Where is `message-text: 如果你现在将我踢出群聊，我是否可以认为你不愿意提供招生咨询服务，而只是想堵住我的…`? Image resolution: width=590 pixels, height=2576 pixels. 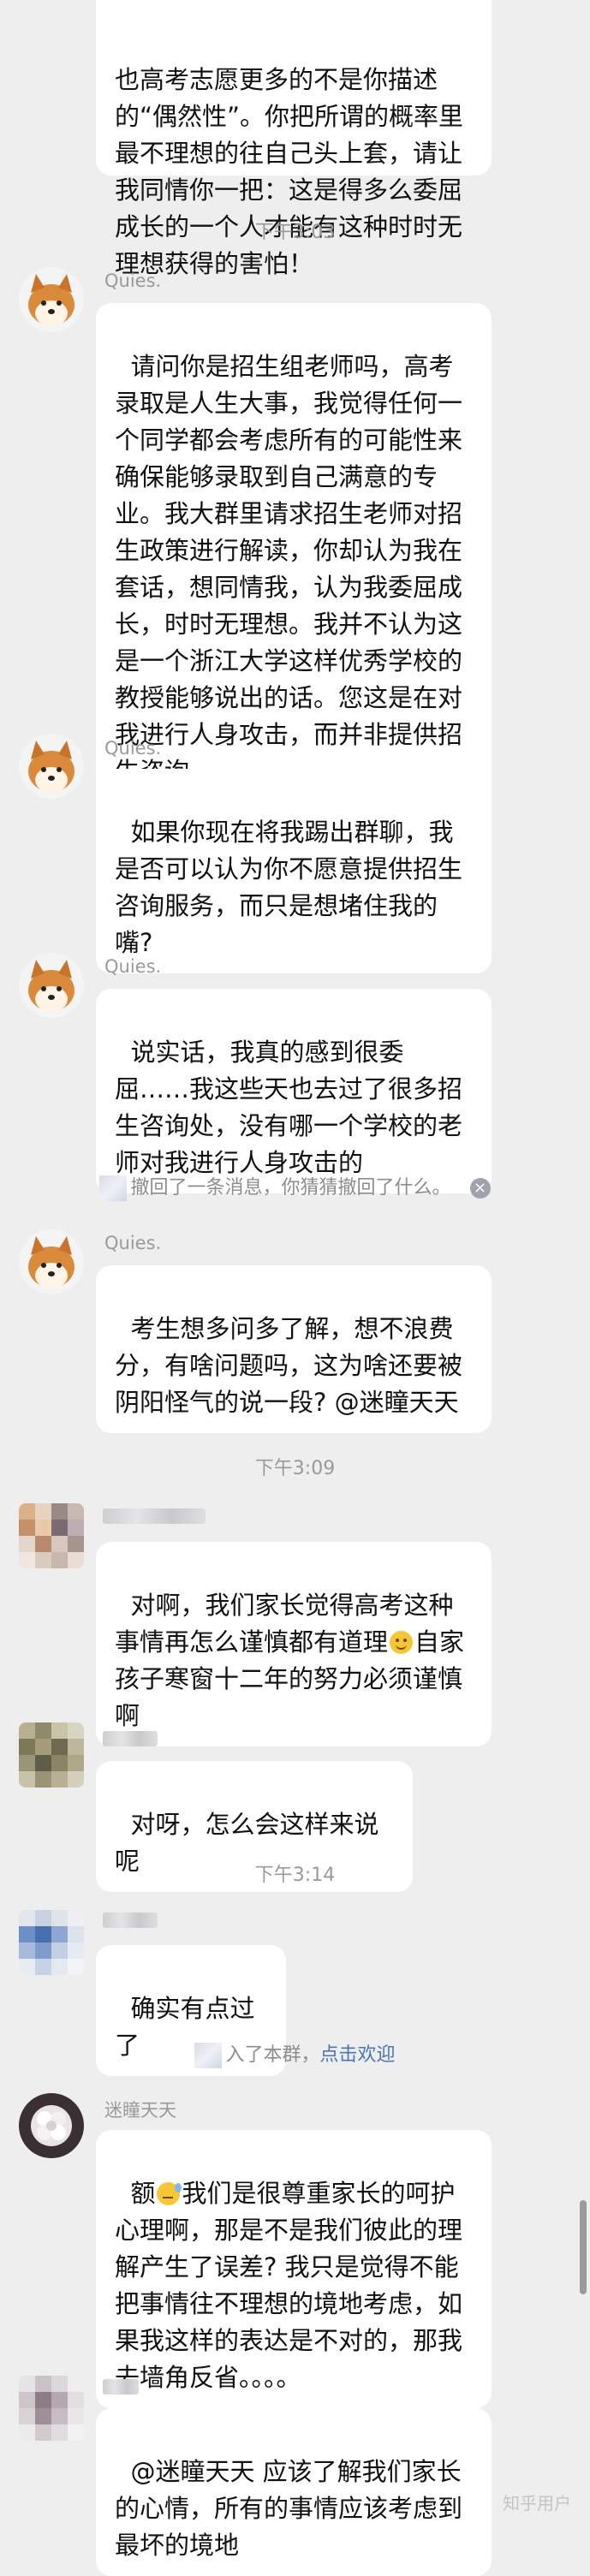 message-text: 如果你现在将我踢出群聊，我是否可以认为你不愿意提供招生咨询服务，而只是想堵住我的… is located at coordinates (289, 887).